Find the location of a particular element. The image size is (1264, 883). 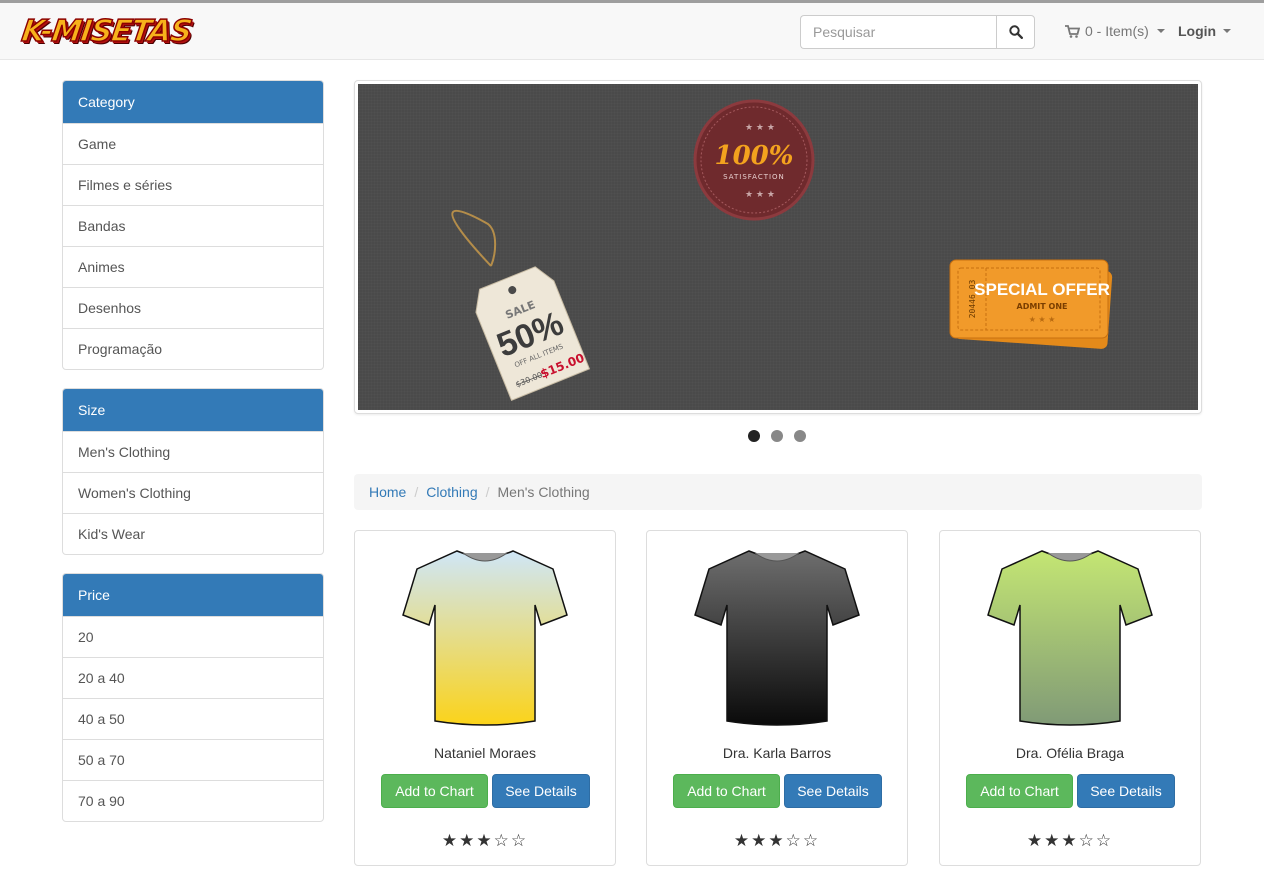

product-name: Dra. Ofélia Braga is located at coordinates (1070, 753).